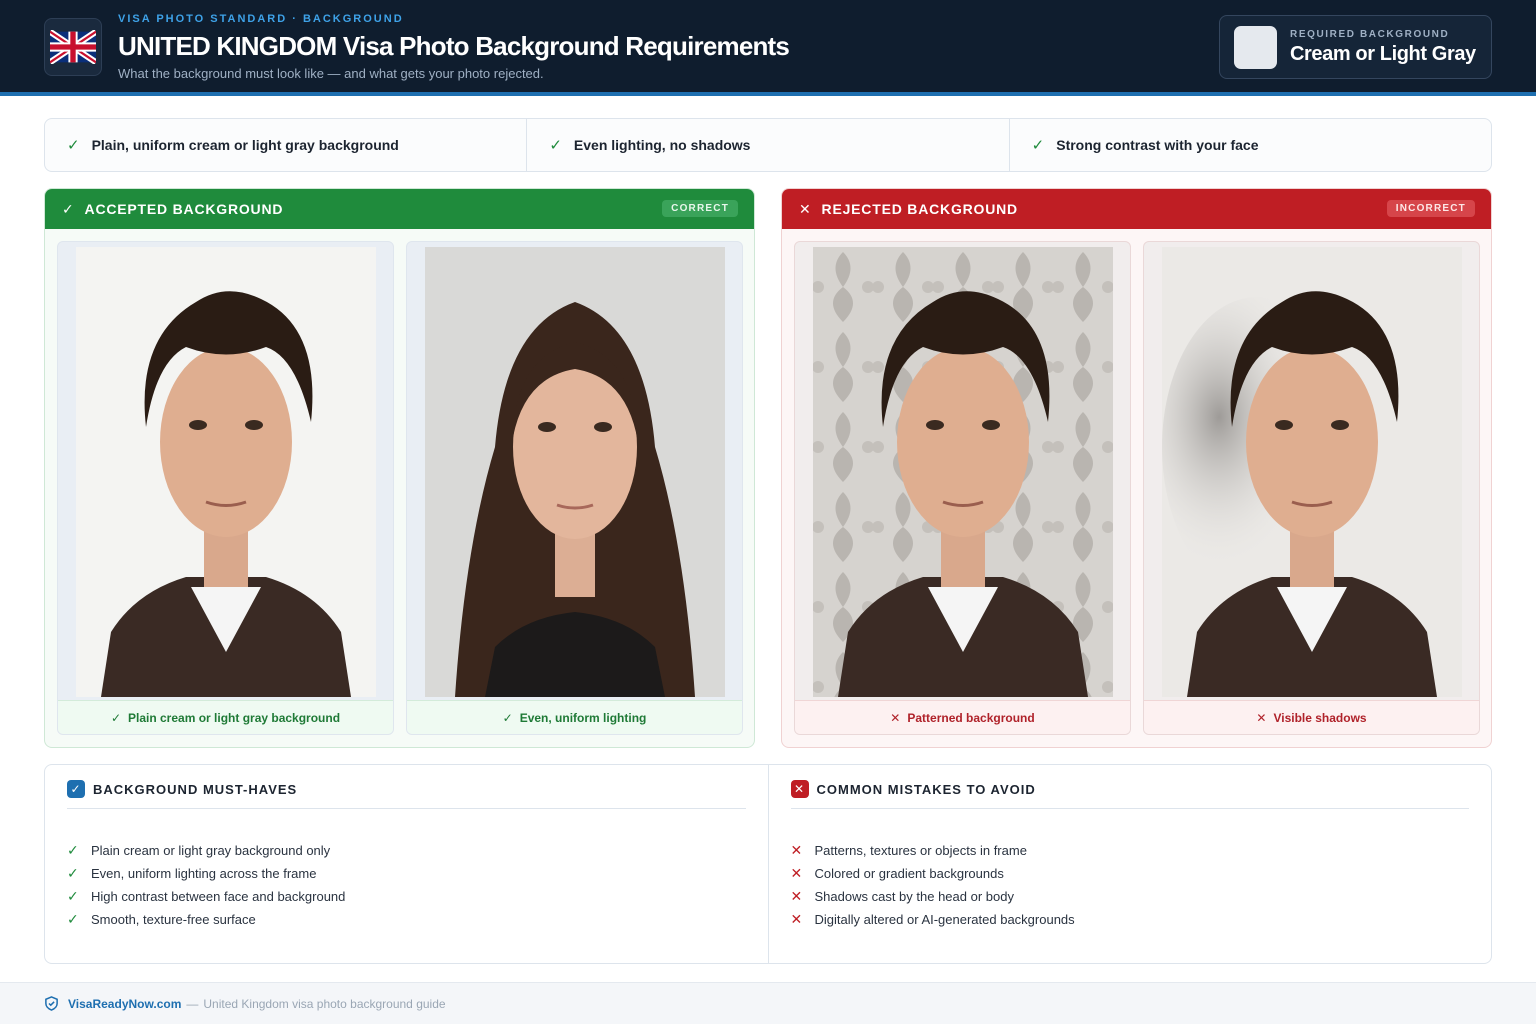 The height and width of the screenshot is (1024, 1536). I want to click on rejected-panel-title: REJECTED BACKGROUND, so click(919, 209).